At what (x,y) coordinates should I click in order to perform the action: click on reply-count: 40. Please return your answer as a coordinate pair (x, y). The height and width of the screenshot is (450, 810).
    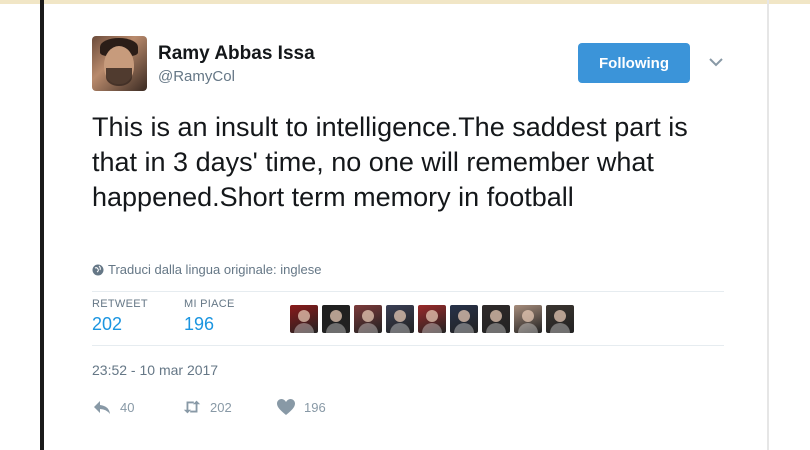
    Looking at the image, I should click on (127, 407).